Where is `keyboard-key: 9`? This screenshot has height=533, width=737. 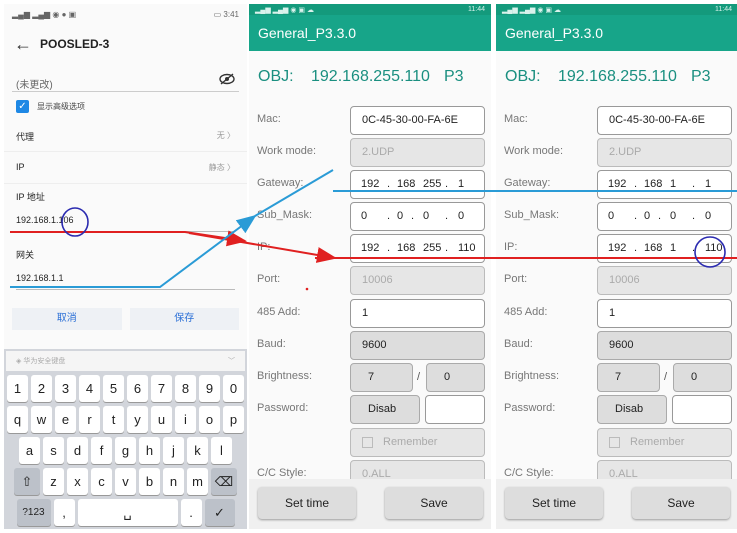 keyboard-key: 9 is located at coordinates (209, 388).